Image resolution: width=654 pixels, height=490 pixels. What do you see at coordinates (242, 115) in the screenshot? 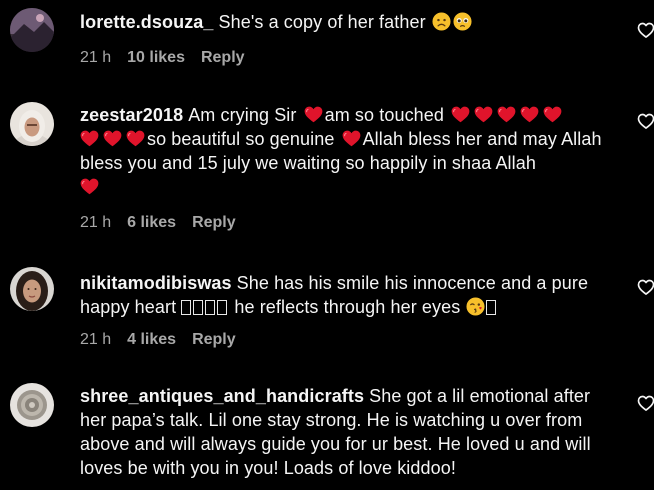
I see `comment-body-part: Am crying Sir` at bounding box center [242, 115].